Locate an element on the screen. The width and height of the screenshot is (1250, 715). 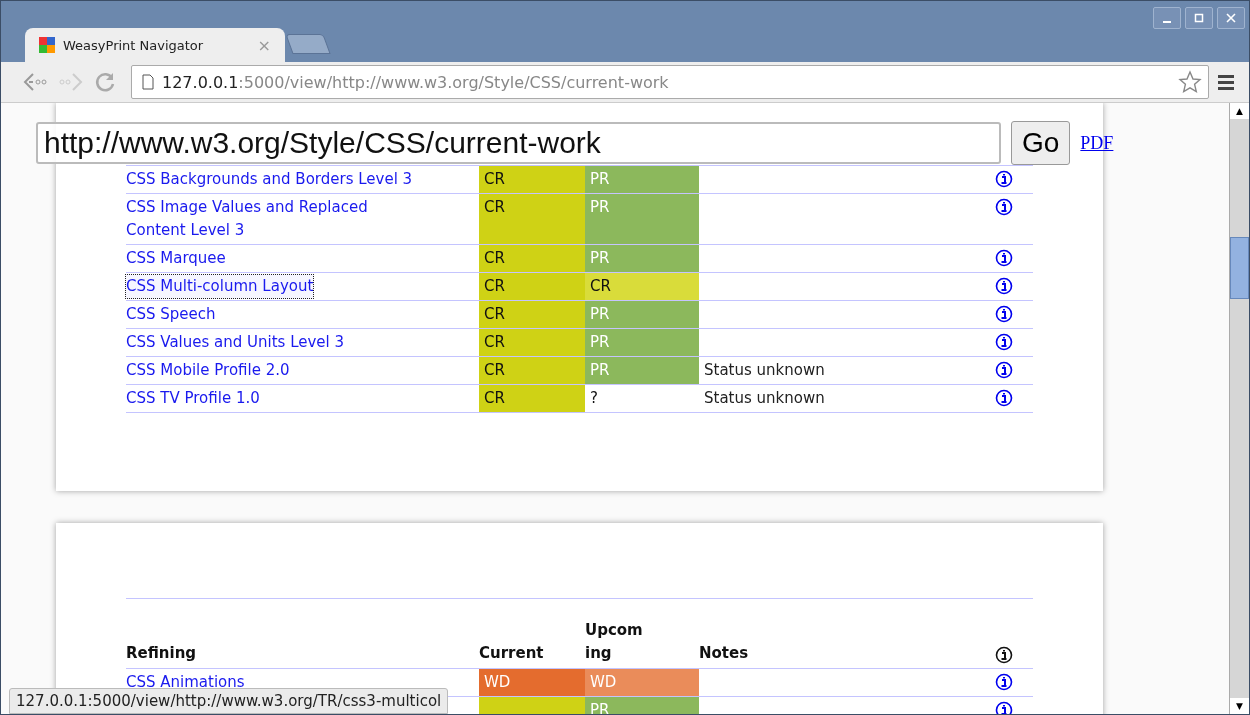
column-header: Refining is located at coordinates (162, 653).